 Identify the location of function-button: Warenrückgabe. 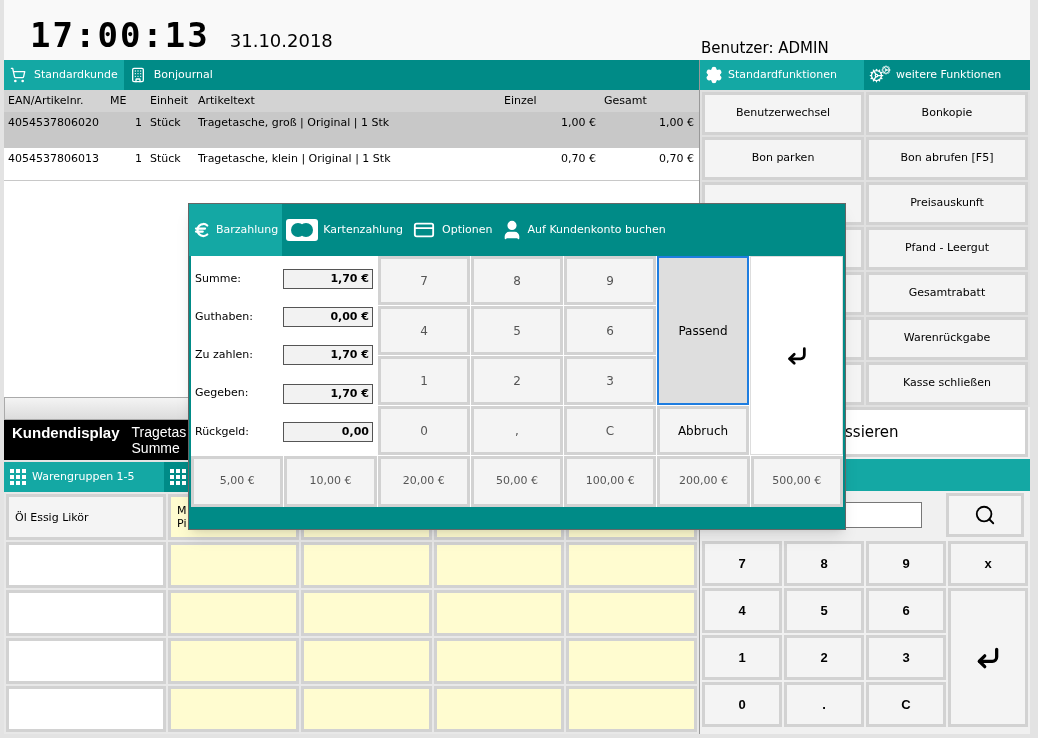
(947, 338).